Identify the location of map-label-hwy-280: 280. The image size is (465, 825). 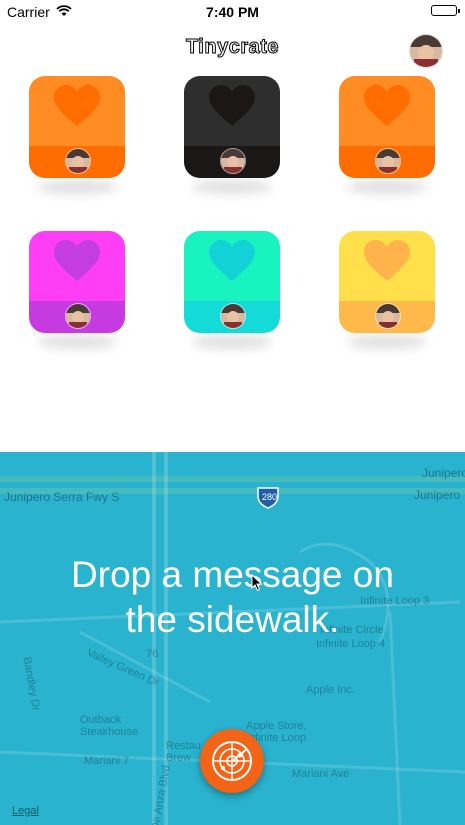
(270, 497).